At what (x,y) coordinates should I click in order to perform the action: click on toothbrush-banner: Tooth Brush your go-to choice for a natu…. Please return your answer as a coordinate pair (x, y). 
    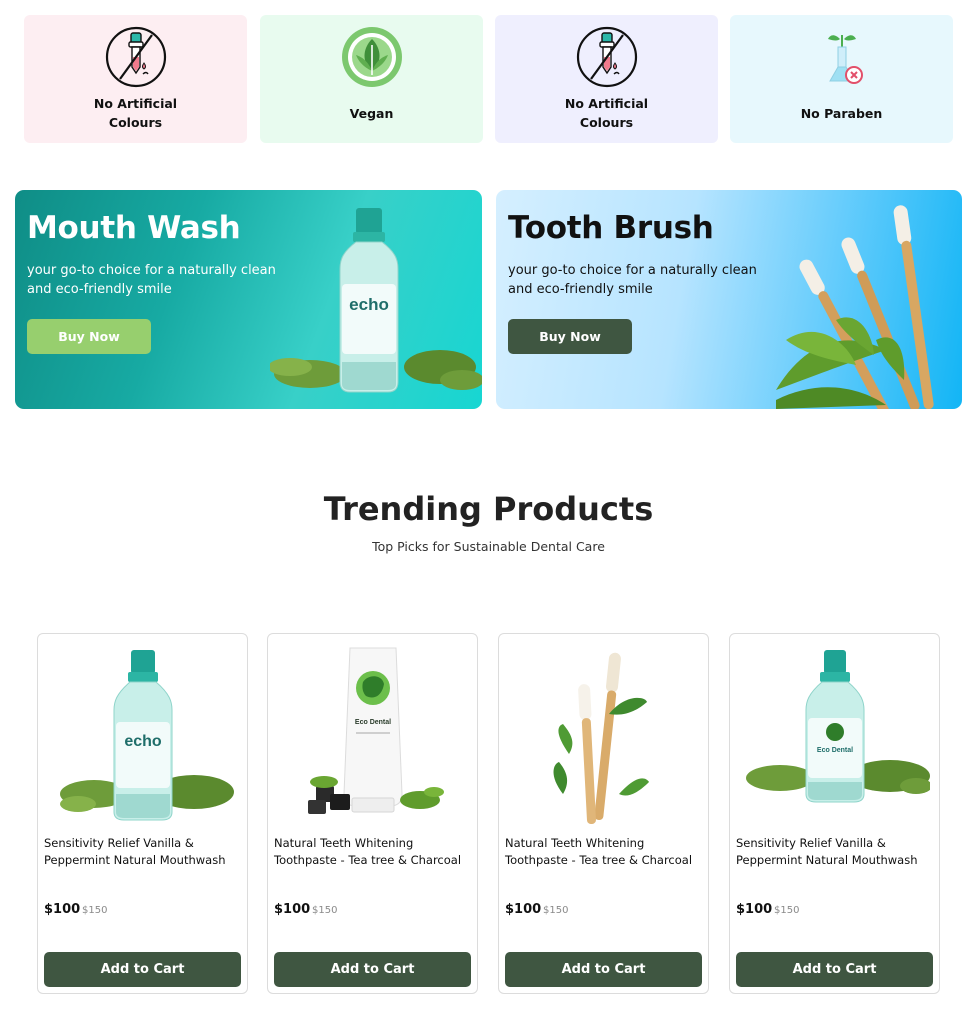
    Looking at the image, I should click on (729, 299).